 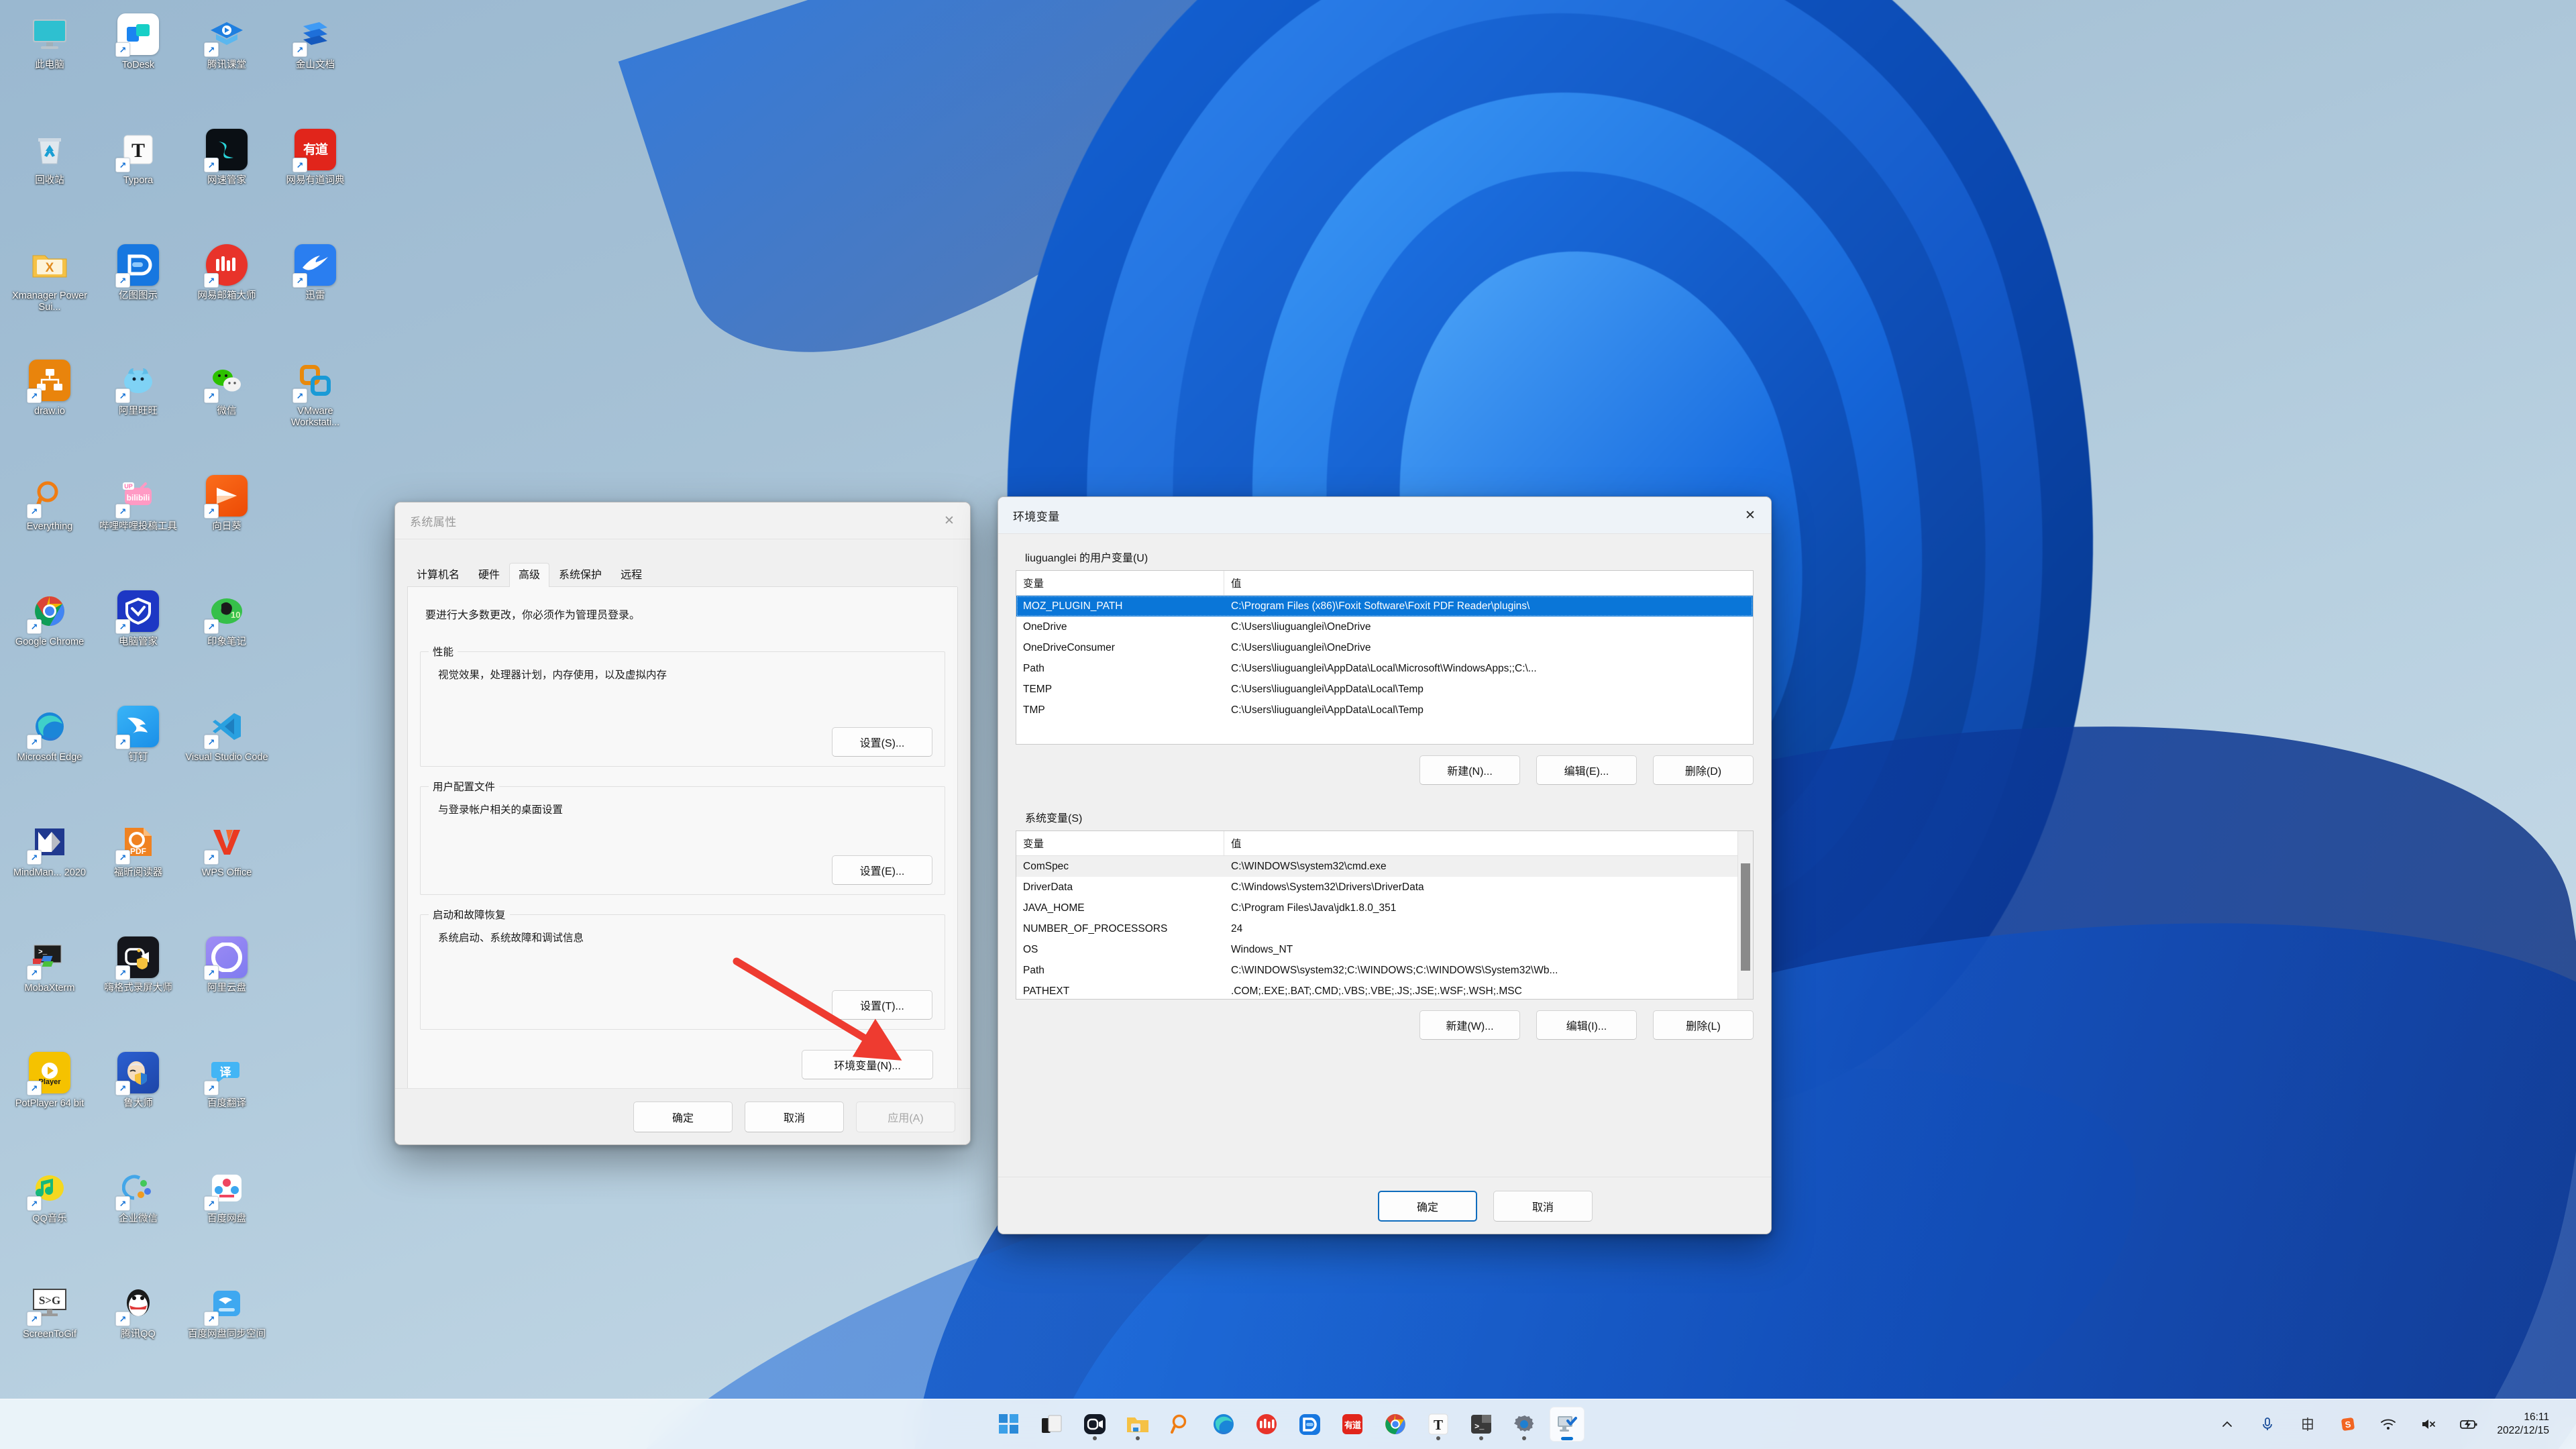 I want to click on youdao-button: 有道, so click(x=1352, y=1424).